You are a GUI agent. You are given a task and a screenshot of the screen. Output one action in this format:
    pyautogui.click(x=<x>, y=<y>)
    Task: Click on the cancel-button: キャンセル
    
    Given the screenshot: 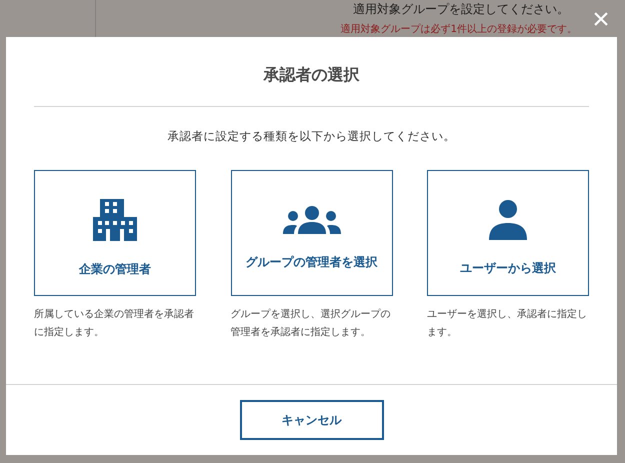 What is the action you would take?
    pyautogui.click(x=312, y=420)
    